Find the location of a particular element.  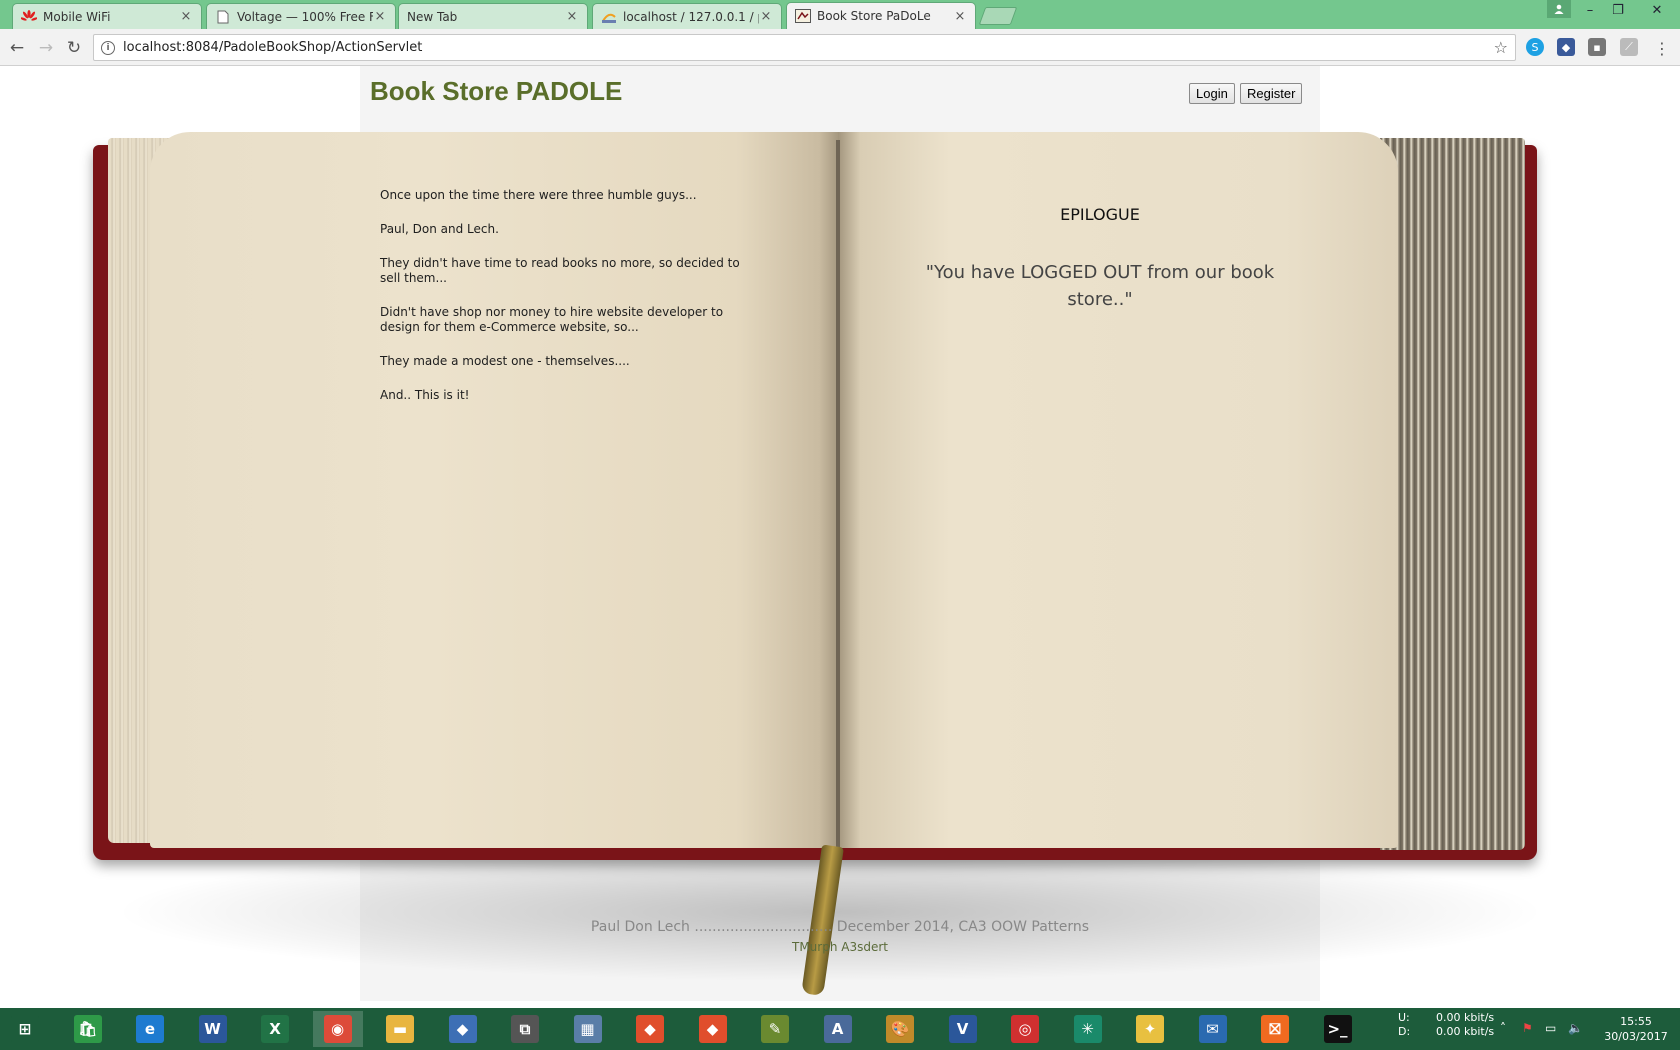

windows-start-icon: ⊞ is located at coordinates (25, 1029).